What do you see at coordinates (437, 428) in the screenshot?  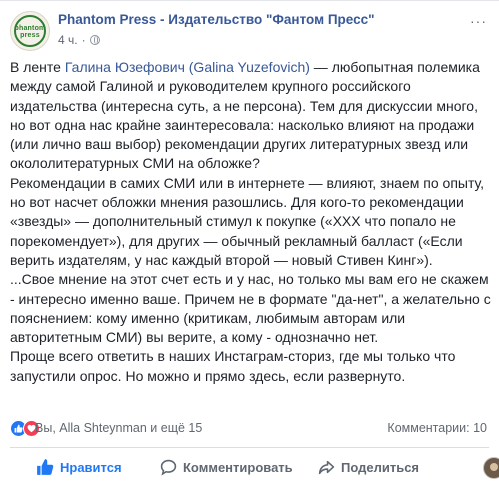 I see `comments-count-link: Комментарии: 10` at bounding box center [437, 428].